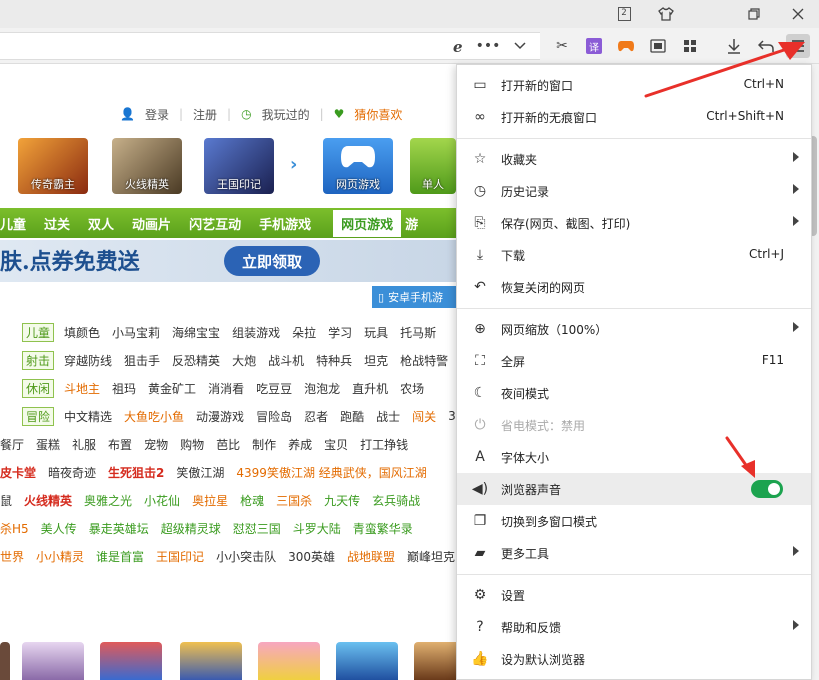 This screenshot has height=680, width=819. I want to click on game-link: 暗夜奇迹, so click(72, 472).